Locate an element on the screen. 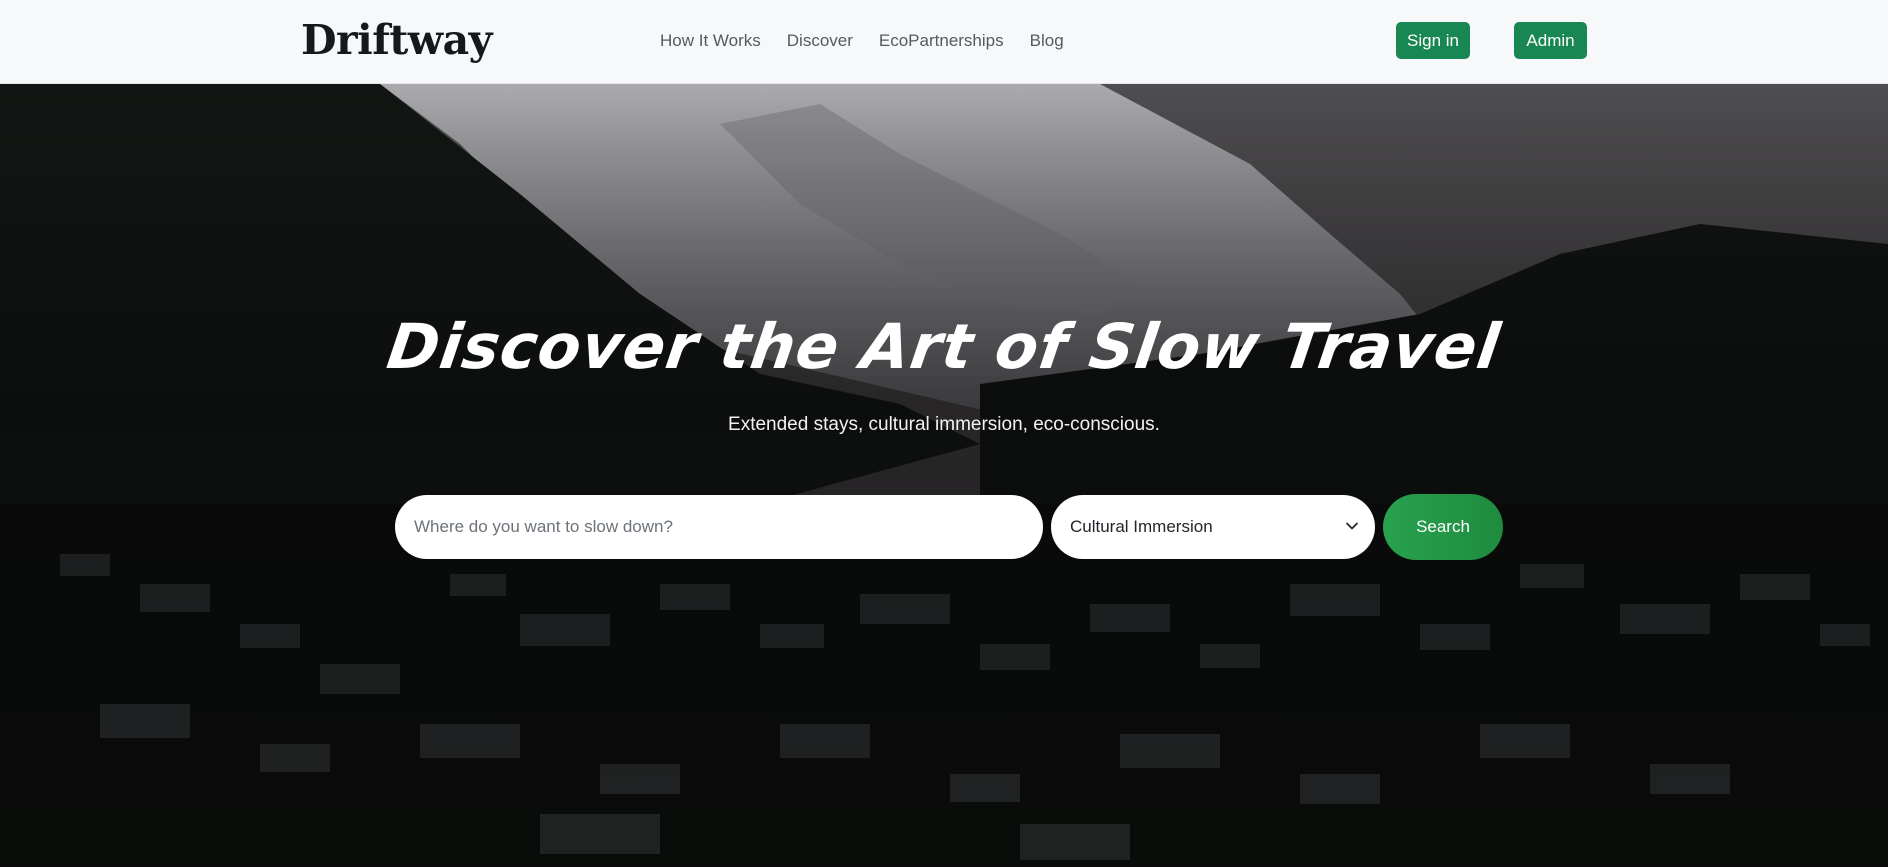 This screenshot has height=867, width=1888. hero-title: Discover the Art of Slow Travel is located at coordinates (944, 346).